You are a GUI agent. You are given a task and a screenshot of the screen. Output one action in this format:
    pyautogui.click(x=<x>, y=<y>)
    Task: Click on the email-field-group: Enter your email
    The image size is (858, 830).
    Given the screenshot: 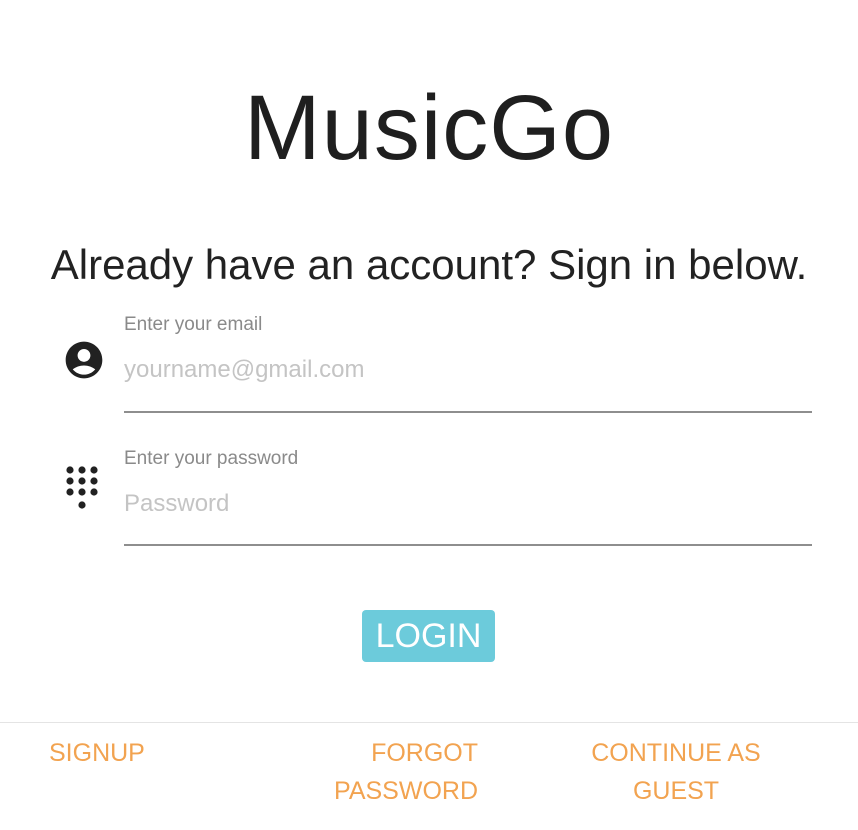 What is the action you would take?
    pyautogui.click(x=468, y=364)
    